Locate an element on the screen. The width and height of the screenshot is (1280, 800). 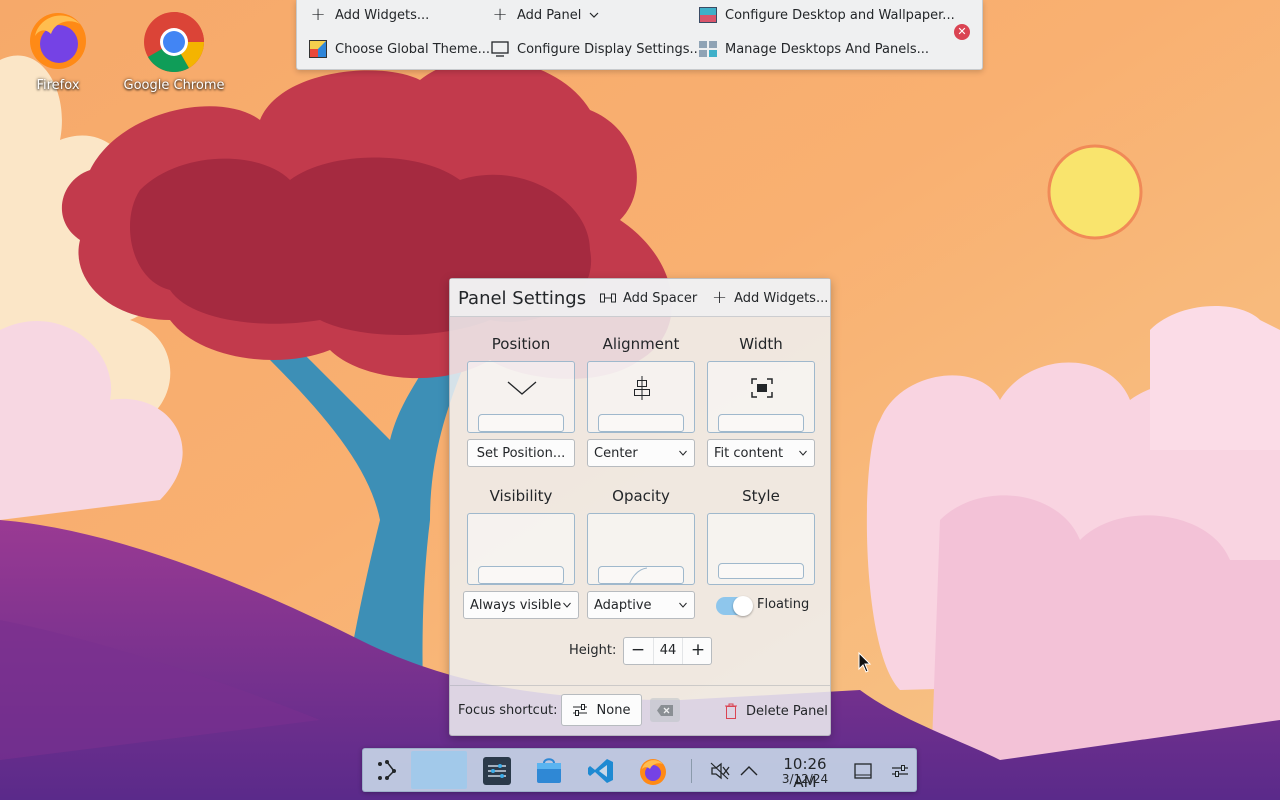
floating-label: Floating is located at coordinates (783, 604).